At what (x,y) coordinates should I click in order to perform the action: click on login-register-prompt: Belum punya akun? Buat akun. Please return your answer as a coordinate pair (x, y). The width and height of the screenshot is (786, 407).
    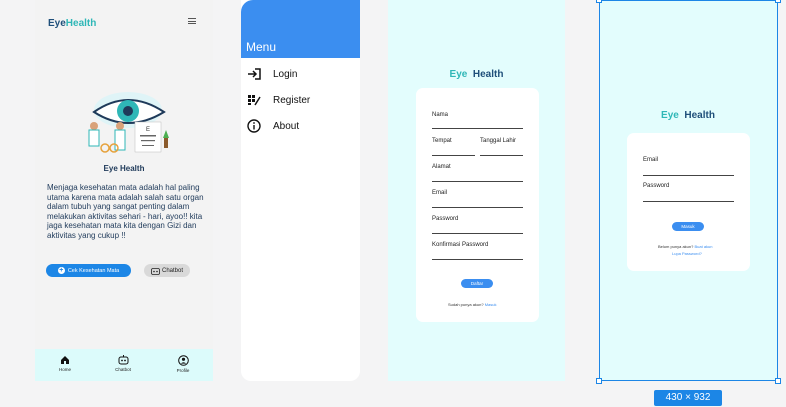
    Looking at the image, I should click on (685, 246).